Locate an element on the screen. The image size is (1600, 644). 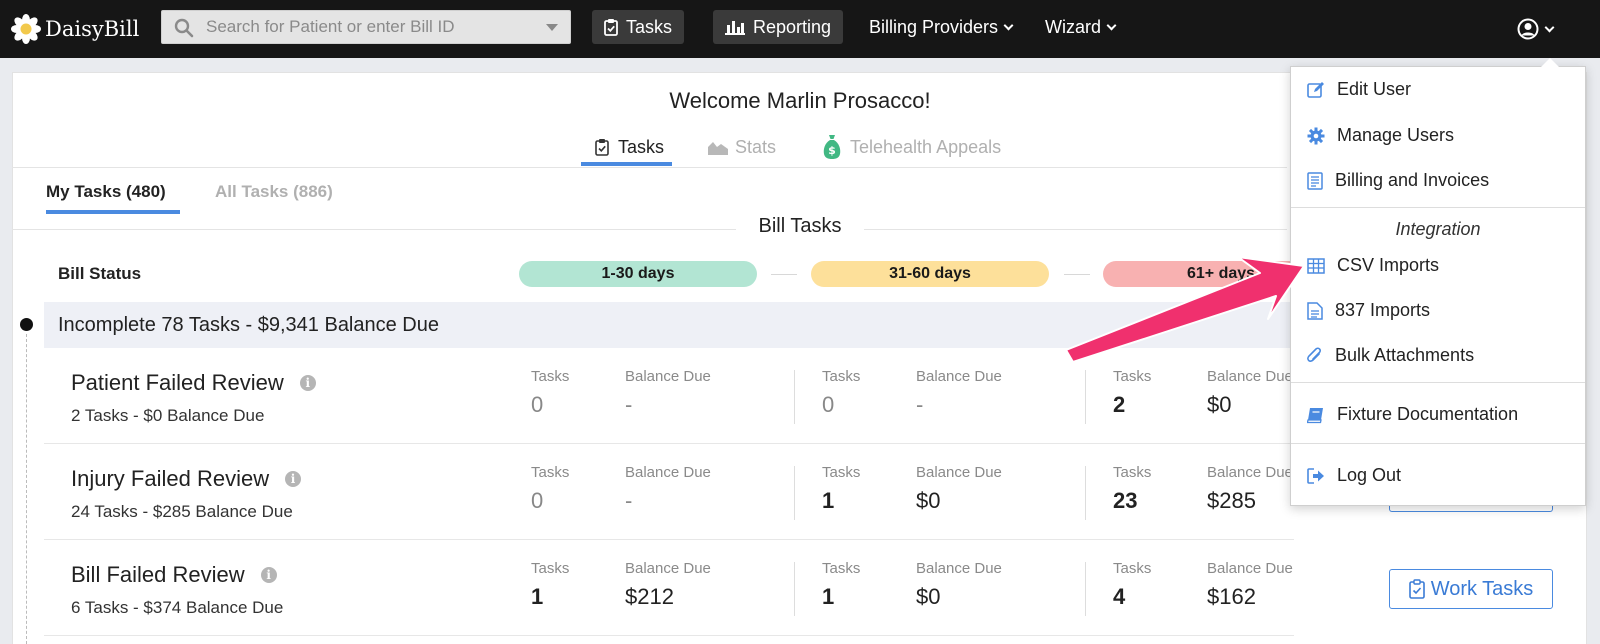
group-name: Incomplete is located at coordinates (107, 325).